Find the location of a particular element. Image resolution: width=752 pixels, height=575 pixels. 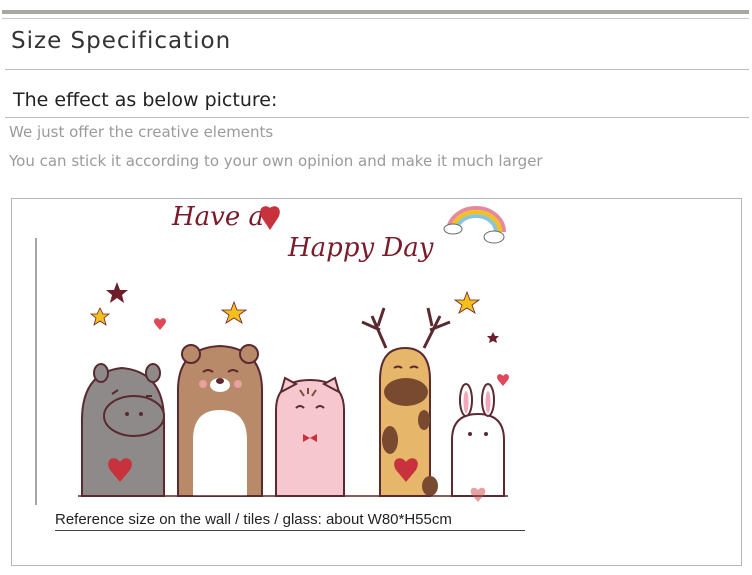

deer-character is located at coordinates (406, 402).